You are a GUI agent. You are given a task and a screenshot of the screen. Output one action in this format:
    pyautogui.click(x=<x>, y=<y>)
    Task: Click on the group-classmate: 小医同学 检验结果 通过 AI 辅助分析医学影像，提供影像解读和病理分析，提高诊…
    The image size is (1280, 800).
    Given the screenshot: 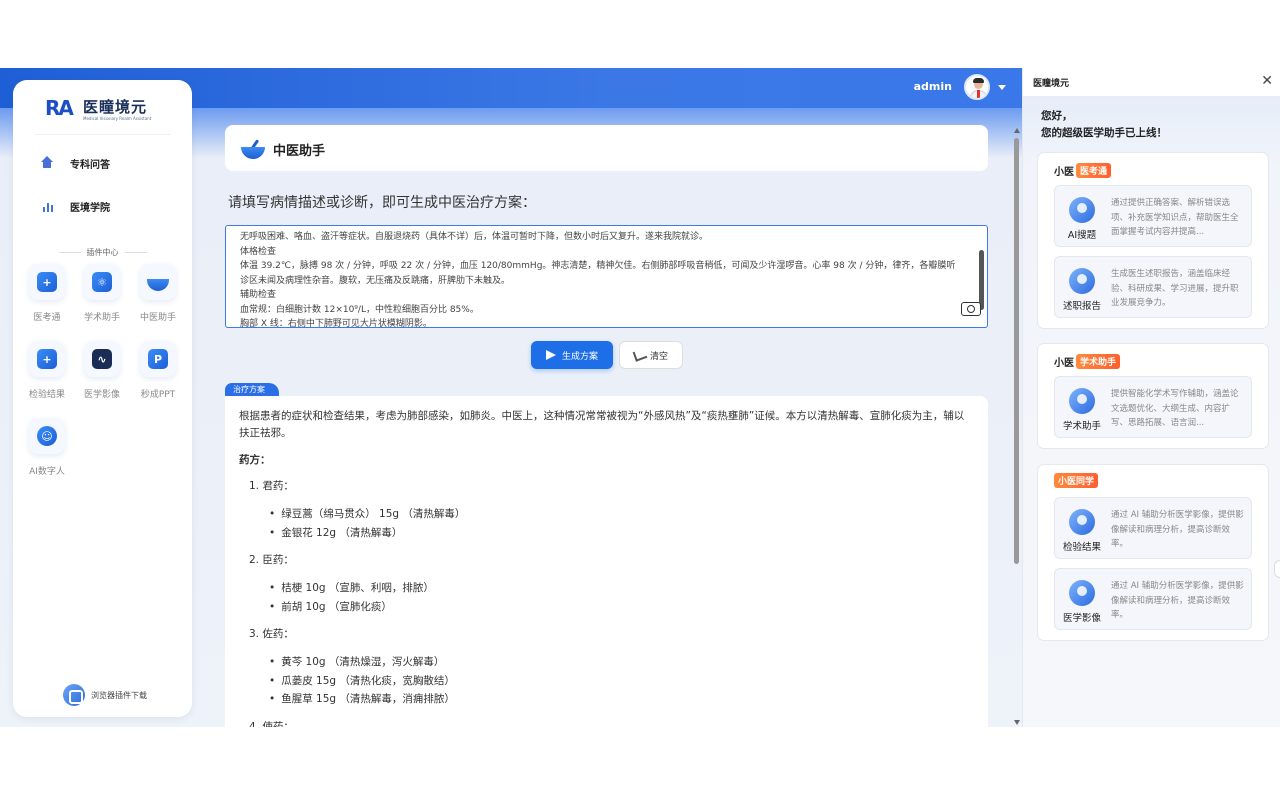 What is the action you would take?
    pyautogui.click(x=1153, y=552)
    